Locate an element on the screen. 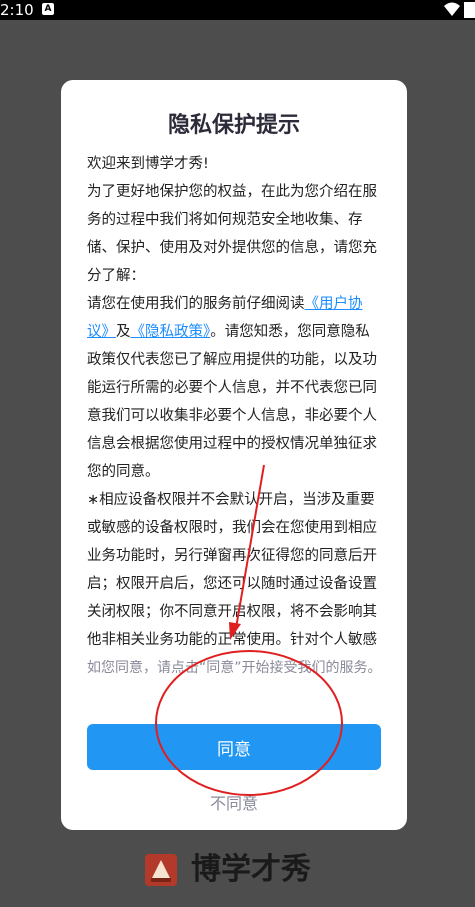 The width and height of the screenshot is (475, 907). status-time: 2:10 is located at coordinates (17, 10).